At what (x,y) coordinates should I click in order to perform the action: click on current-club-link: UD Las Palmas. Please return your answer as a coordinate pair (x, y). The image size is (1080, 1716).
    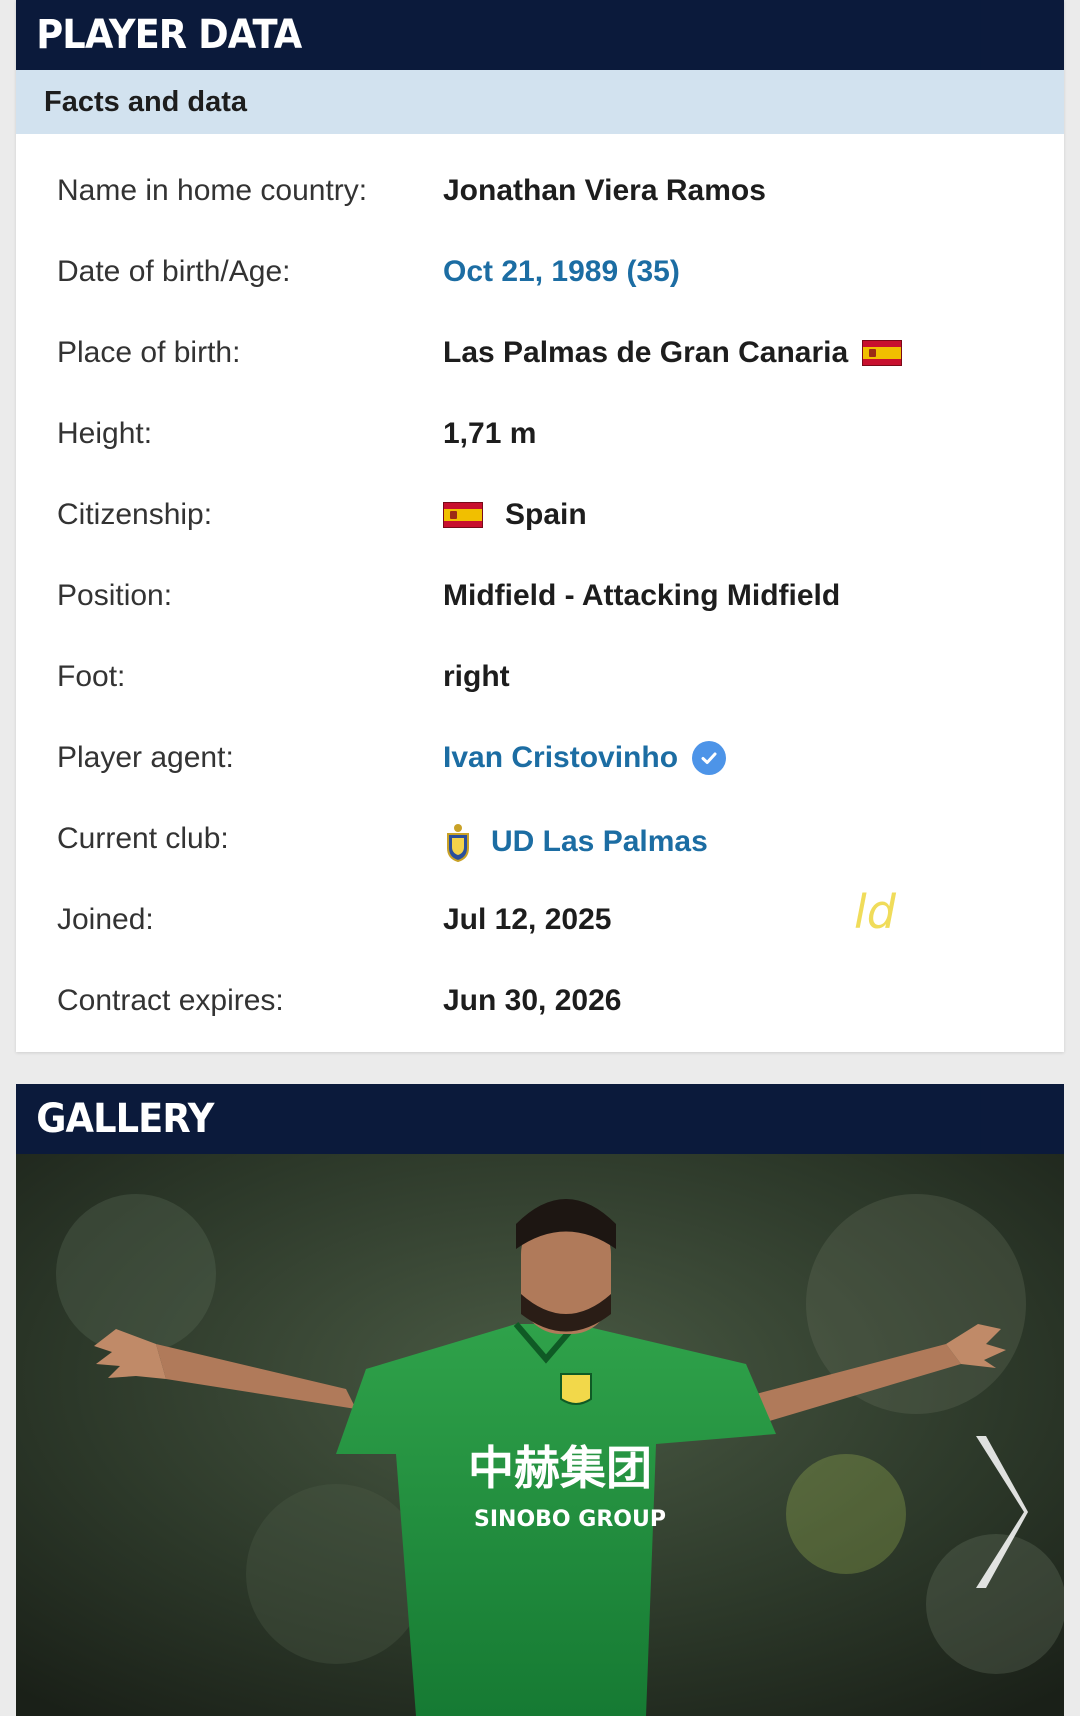
    Looking at the image, I should click on (575, 842).